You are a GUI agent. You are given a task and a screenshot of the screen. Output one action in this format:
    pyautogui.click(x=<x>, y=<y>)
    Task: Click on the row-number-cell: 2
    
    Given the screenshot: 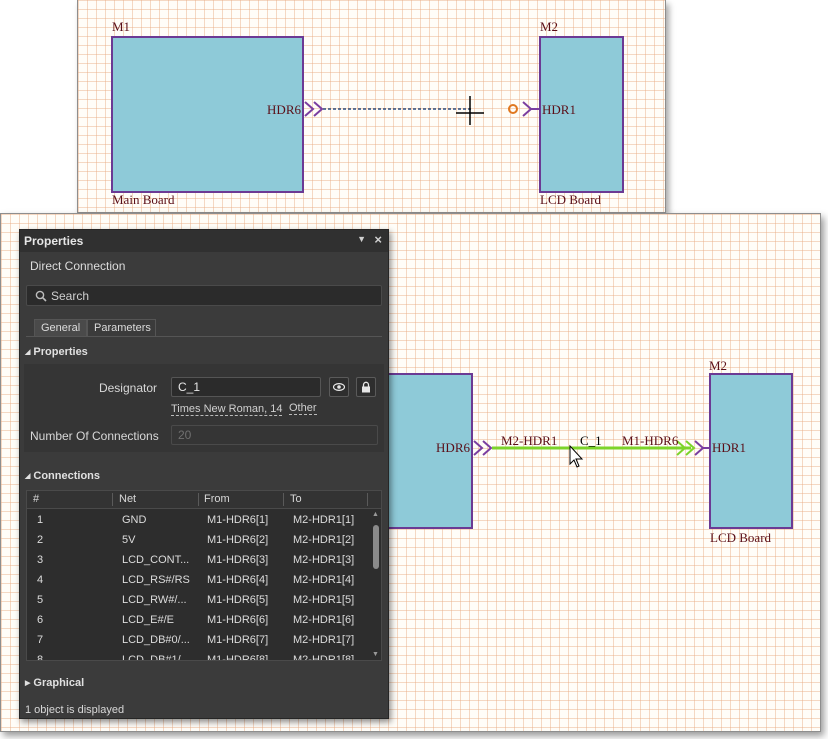 What is the action you would take?
    pyautogui.click(x=40, y=540)
    